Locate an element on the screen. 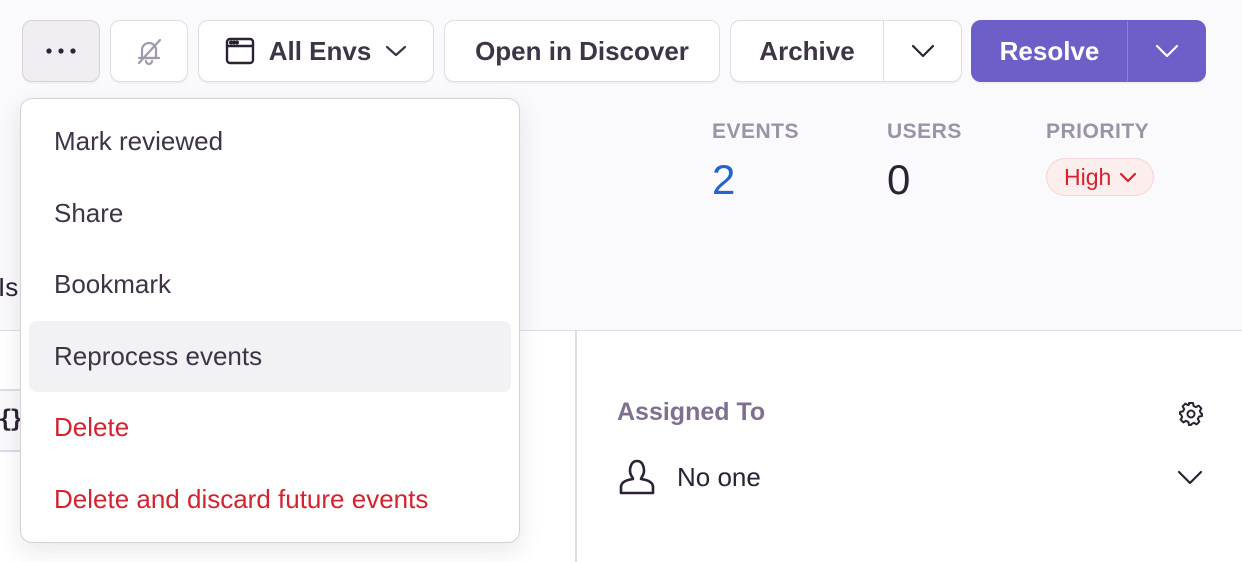 Image resolution: width=1242 pixels, height=562 pixels. menu-item-share: Share is located at coordinates (270, 214).